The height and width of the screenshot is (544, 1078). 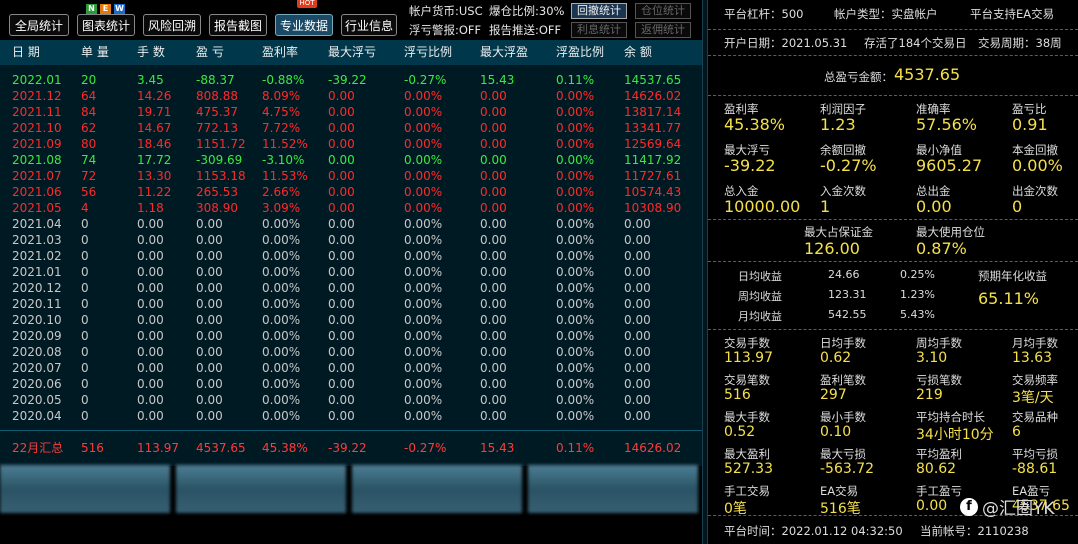 I want to click on days-active: 存活了184个交易日, so click(x=915, y=43).